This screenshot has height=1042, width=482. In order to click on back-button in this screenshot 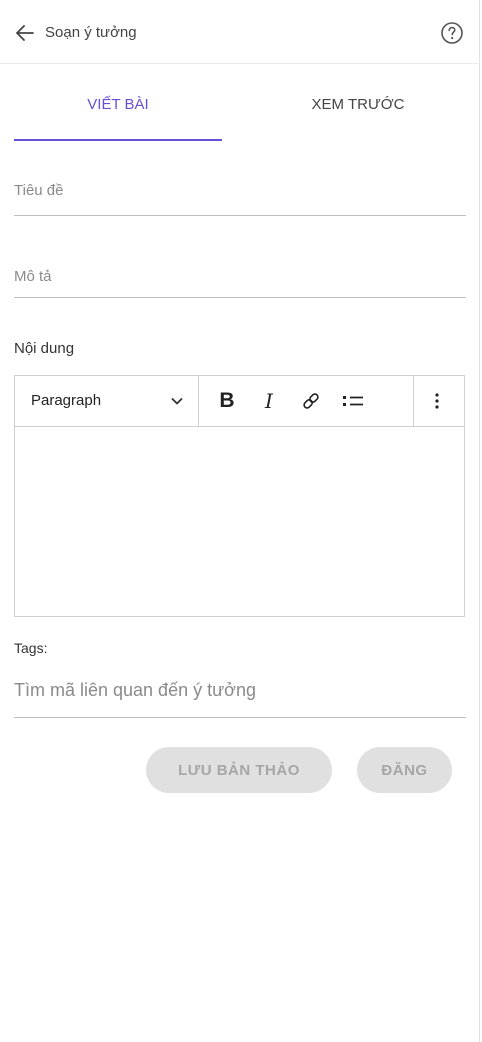, I will do `click(25, 33)`.